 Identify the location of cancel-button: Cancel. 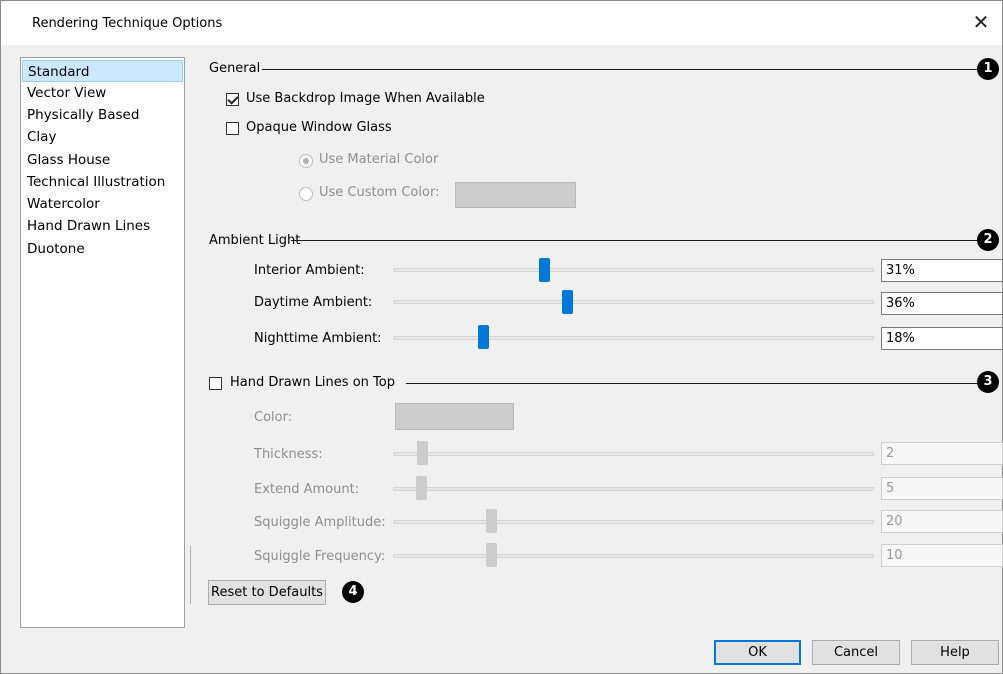
(856, 652).